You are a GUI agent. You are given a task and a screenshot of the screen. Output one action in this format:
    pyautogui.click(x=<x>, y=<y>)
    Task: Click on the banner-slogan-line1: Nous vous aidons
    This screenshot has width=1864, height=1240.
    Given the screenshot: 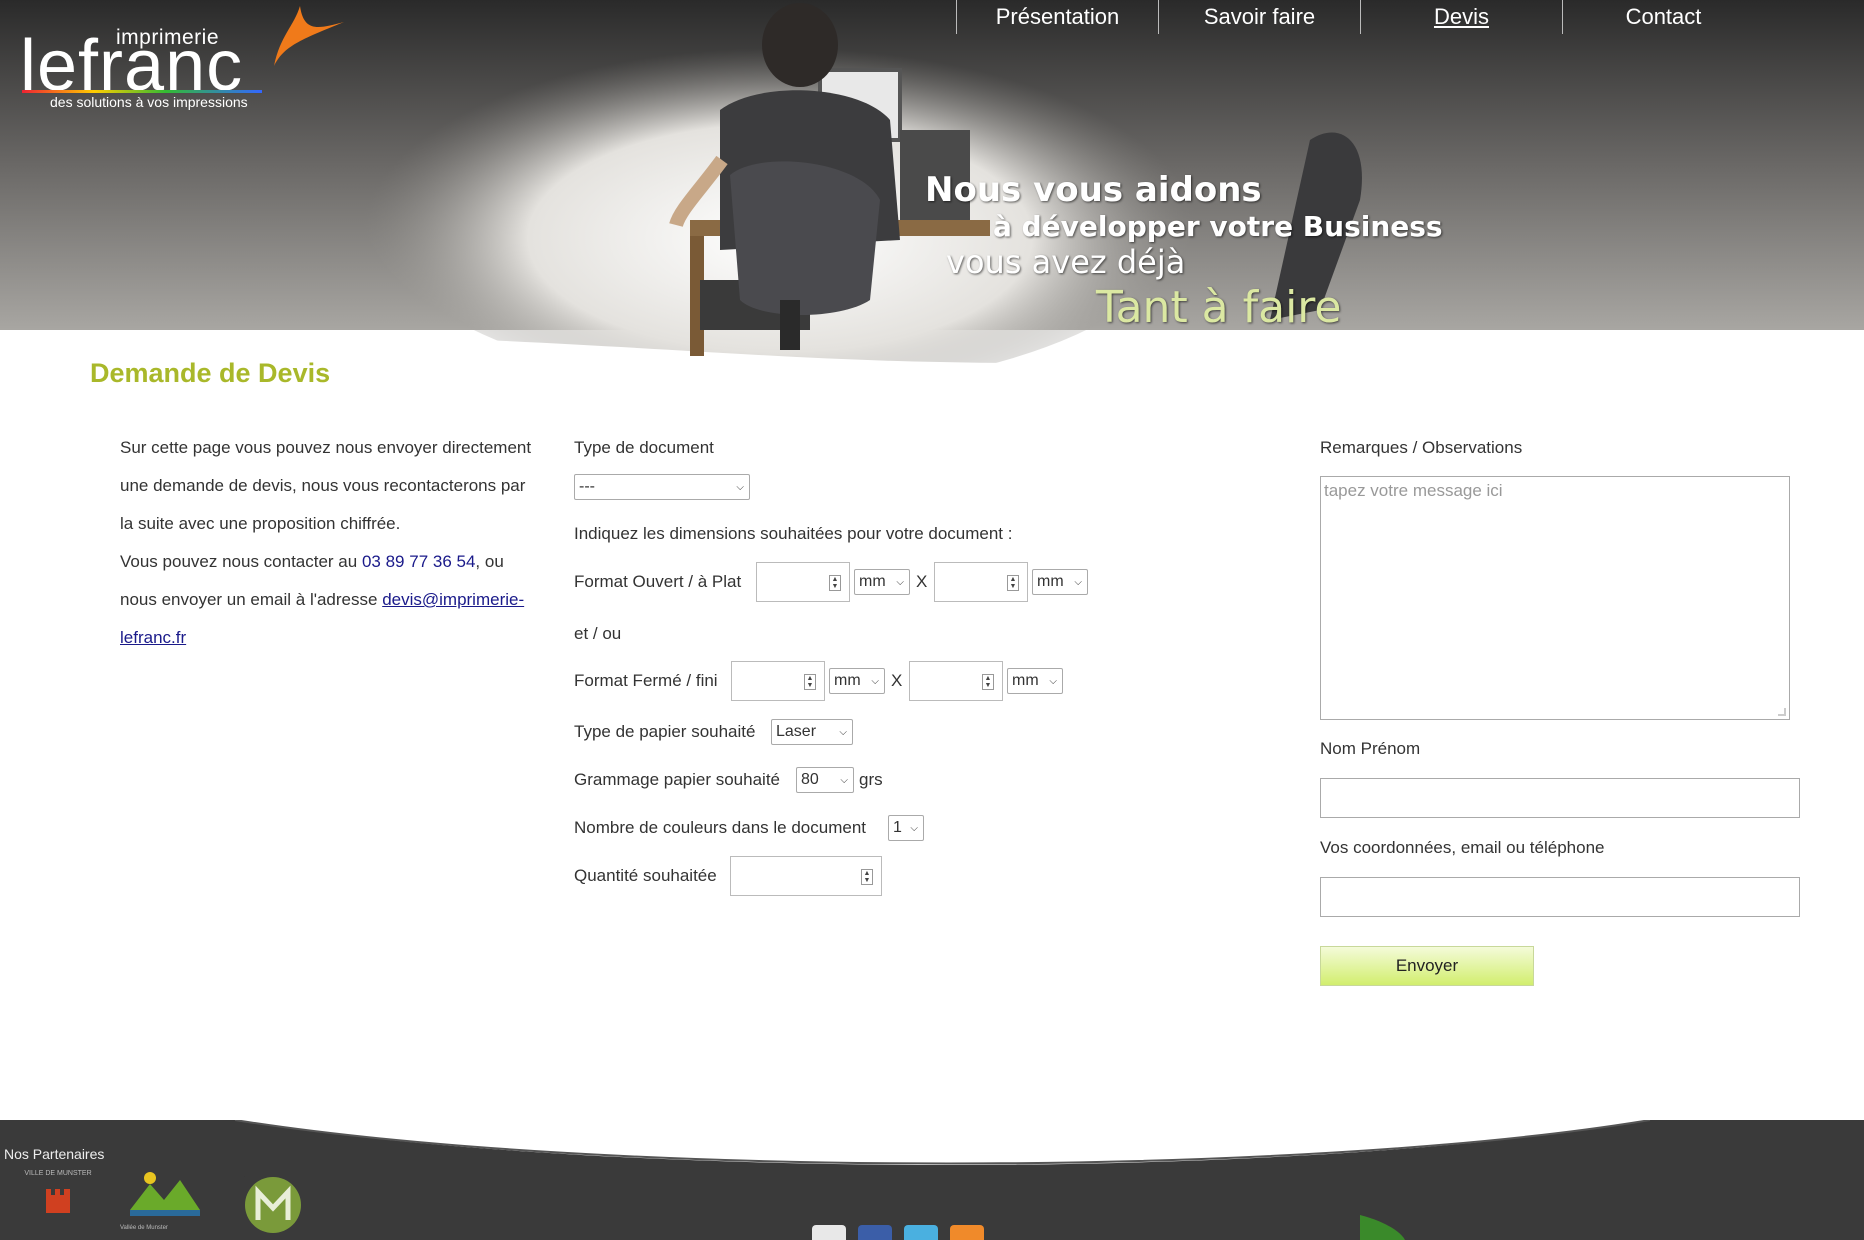 What is the action you would take?
    pyautogui.click(x=1093, y=190)
    